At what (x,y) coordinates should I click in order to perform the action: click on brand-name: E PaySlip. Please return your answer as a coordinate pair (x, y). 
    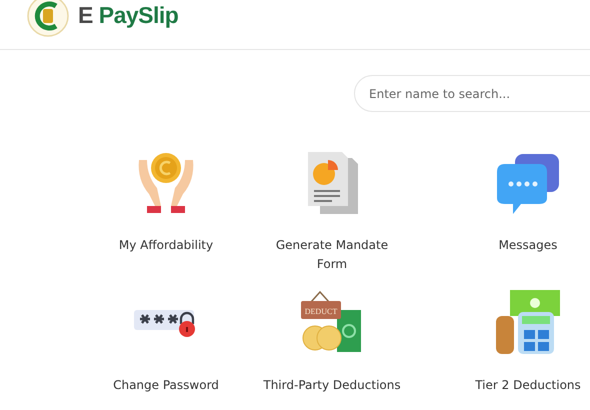
    Looking at the image, I should click on (128, 15).